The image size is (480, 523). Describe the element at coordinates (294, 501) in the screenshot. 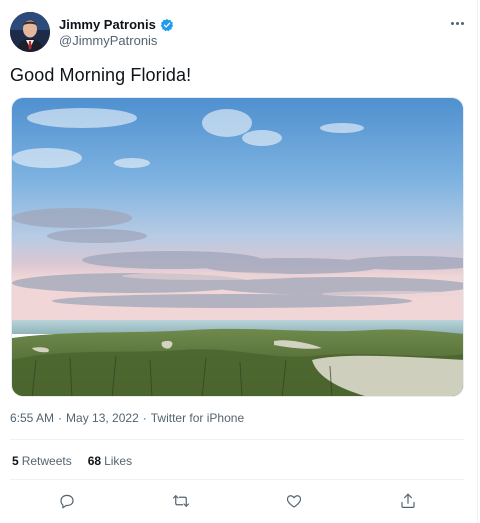

I see `heart-icon` at that location.